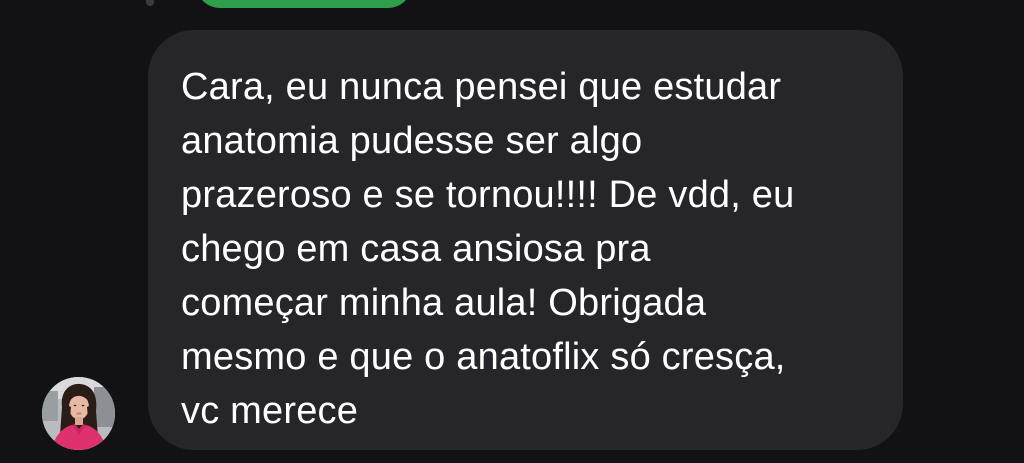 The image size is (1024, 463). I want to click on previous-outgoing-message-bubble, so click(304, 4).